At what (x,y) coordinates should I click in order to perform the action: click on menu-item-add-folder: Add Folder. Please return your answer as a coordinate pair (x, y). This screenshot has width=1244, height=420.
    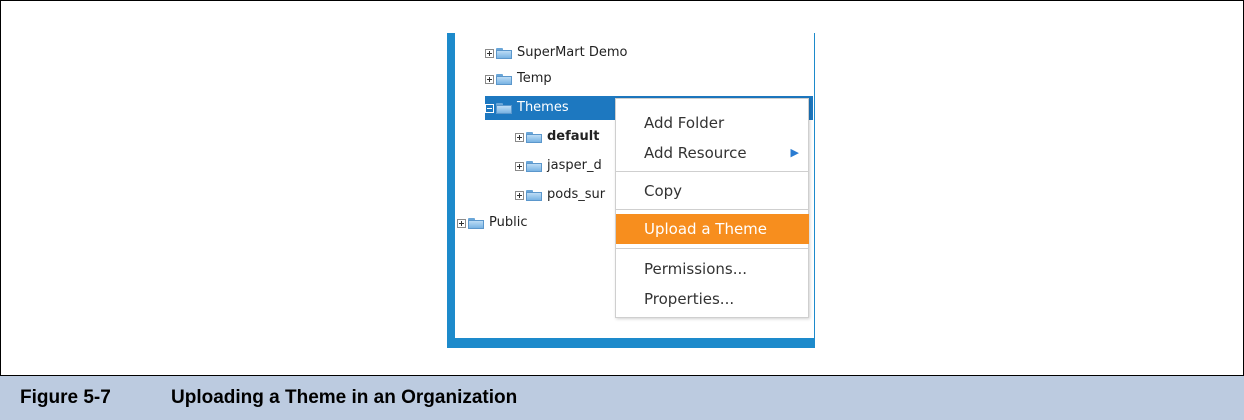
    Looking at the image, I should click on (712, 123).